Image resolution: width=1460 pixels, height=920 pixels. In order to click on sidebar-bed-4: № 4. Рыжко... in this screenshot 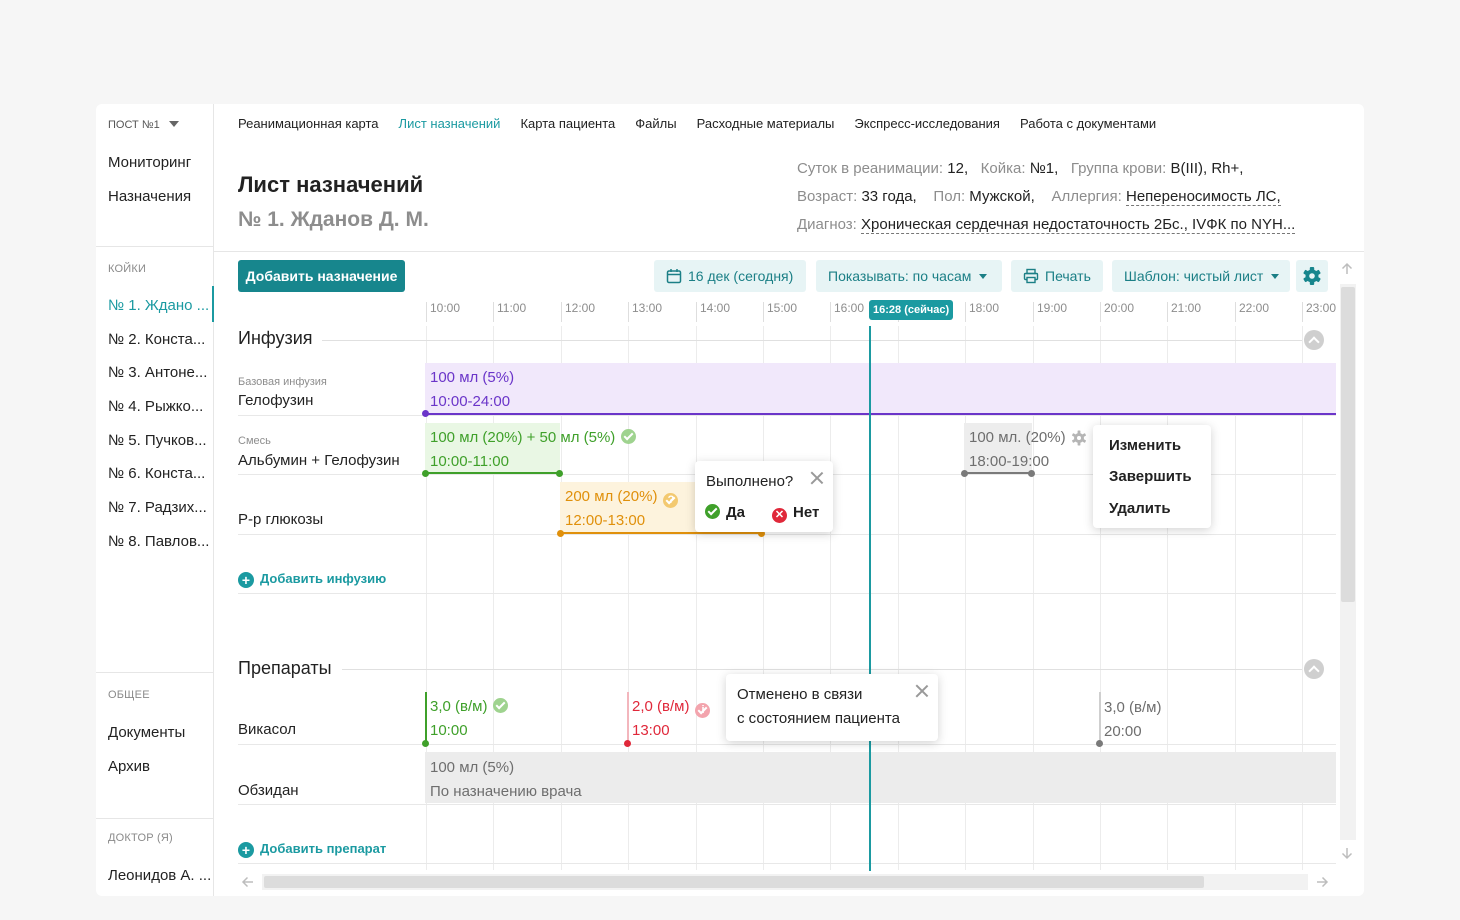, I will do `click(160, 406)`.